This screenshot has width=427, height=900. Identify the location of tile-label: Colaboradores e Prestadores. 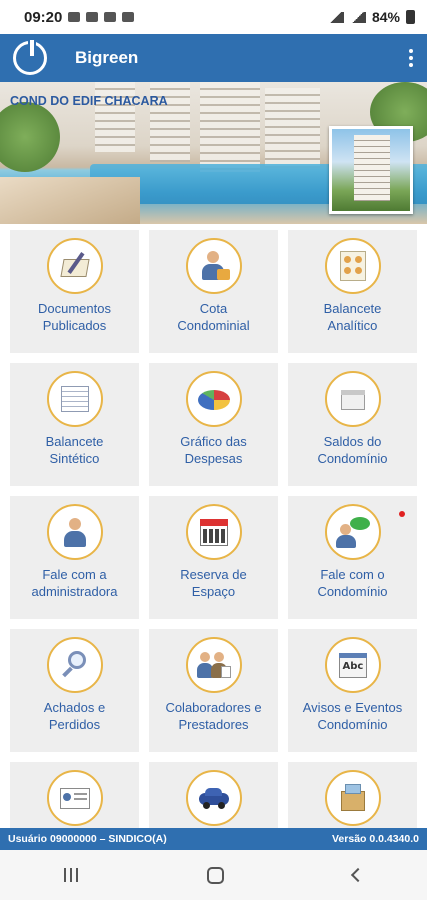
(213, 716).